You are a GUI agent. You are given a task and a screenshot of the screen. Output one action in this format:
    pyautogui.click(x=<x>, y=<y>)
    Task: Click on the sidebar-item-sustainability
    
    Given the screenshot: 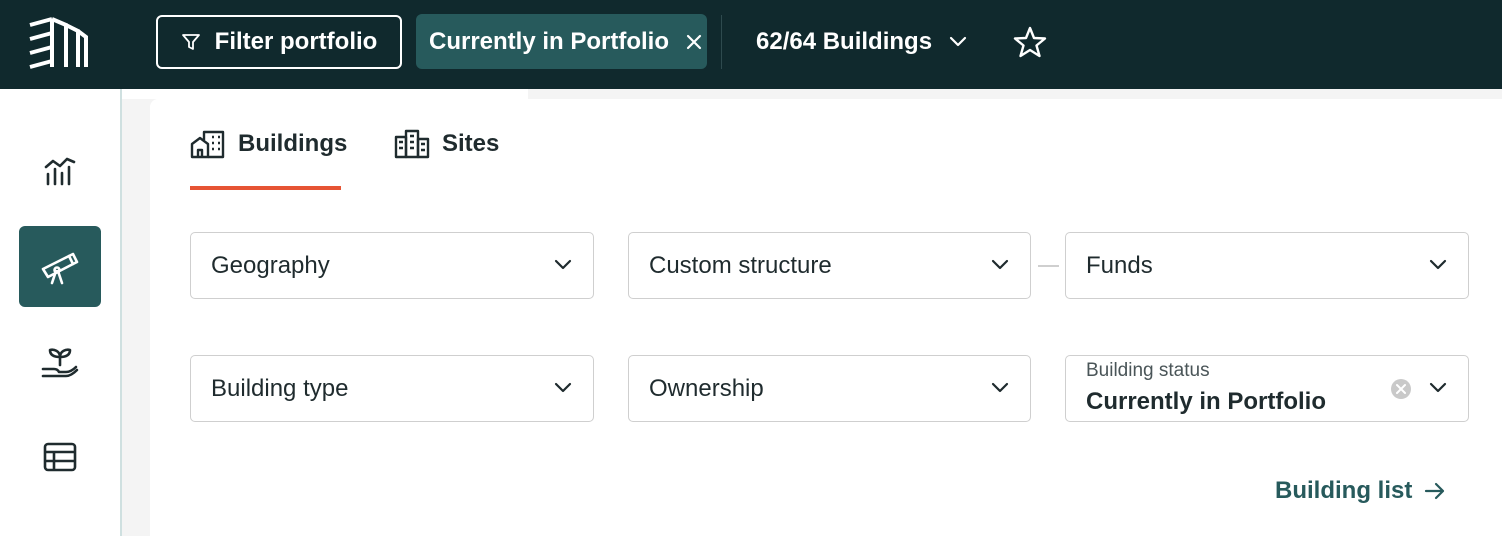 What is the action you would take?
    pyautogui.click(x=60, y=362)
    